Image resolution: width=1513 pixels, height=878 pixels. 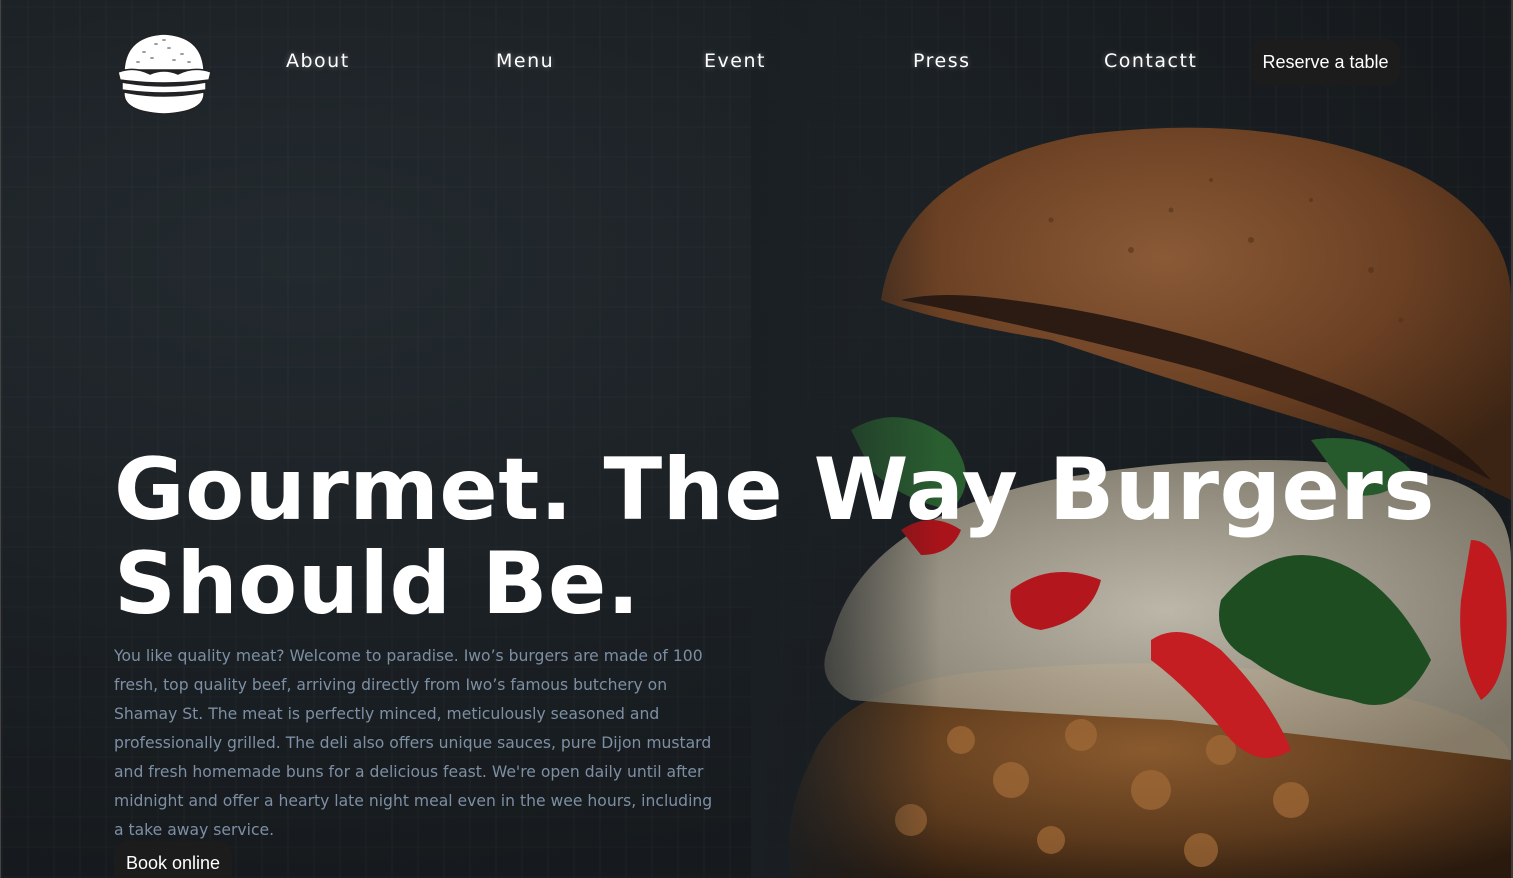 I want to click on nav-item-contact: Contactt, so click(x=1150, y=61).